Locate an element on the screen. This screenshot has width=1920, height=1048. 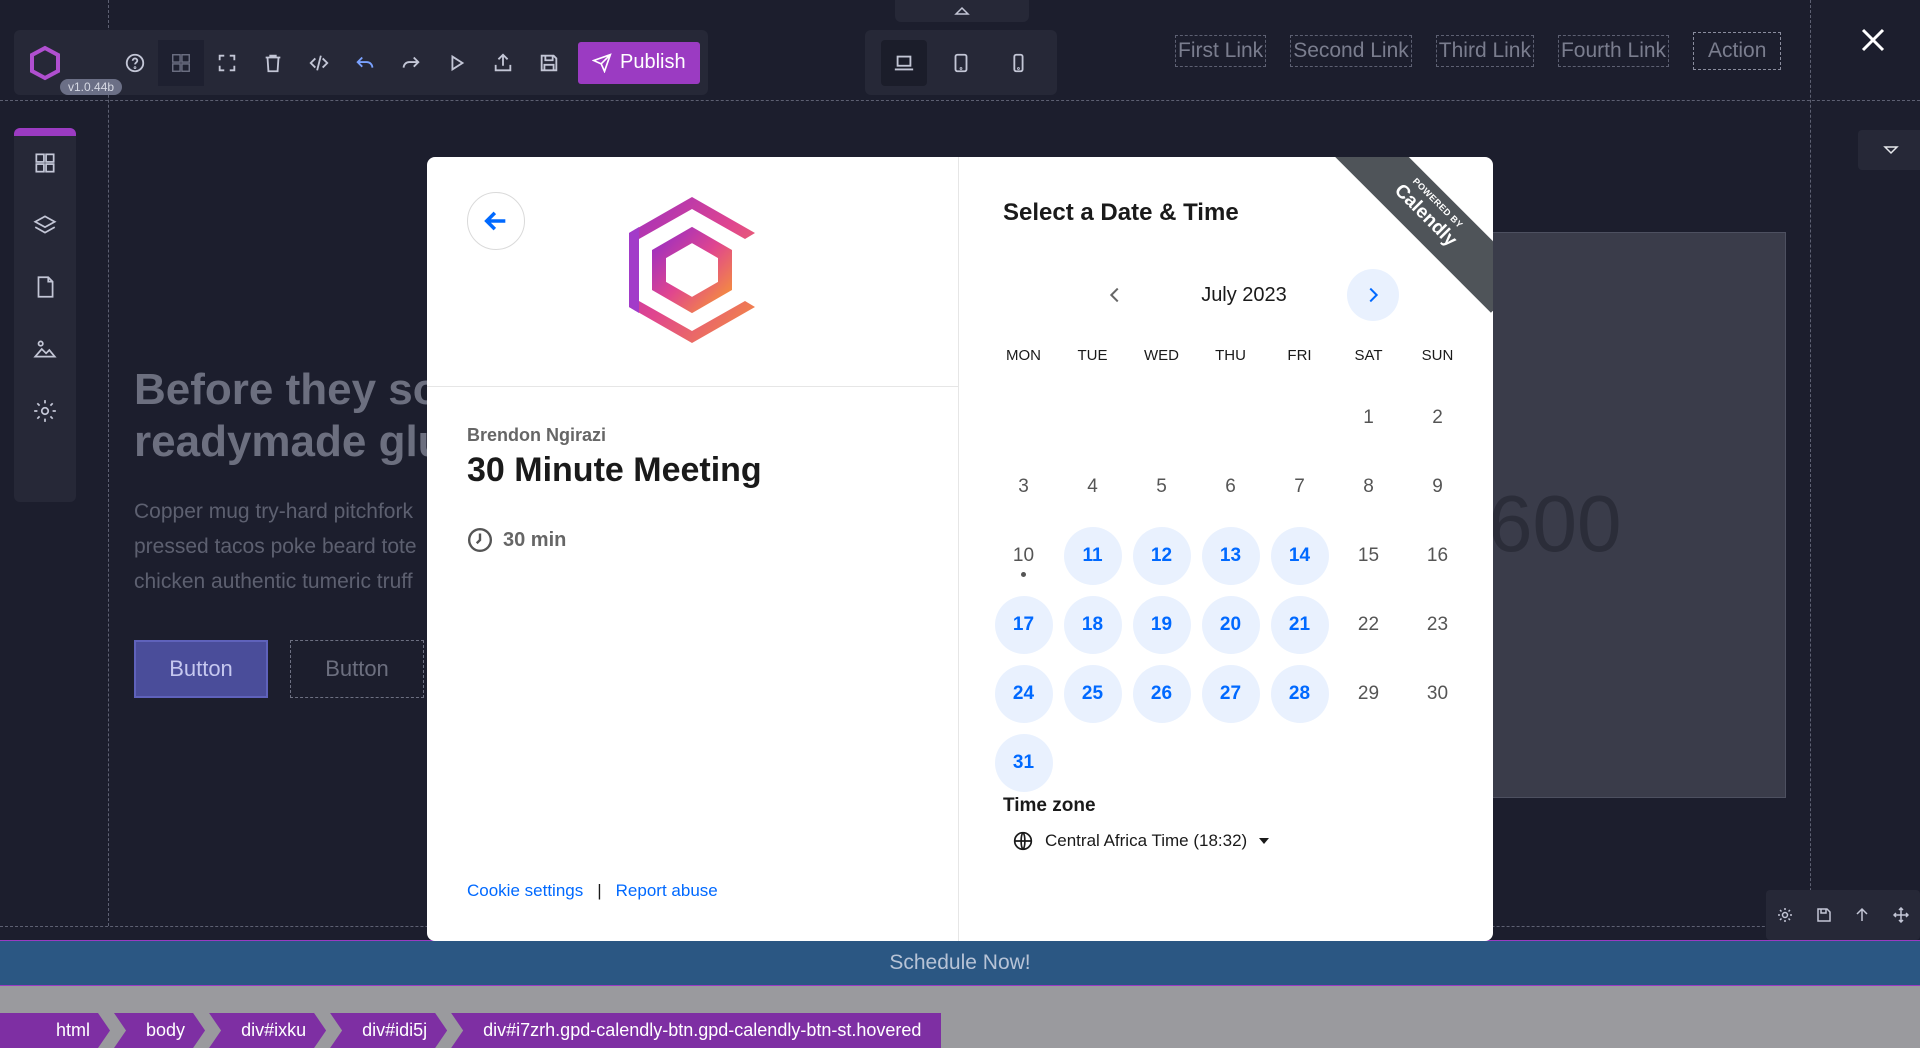
gear-icon is located at coordinates (1785, 915).